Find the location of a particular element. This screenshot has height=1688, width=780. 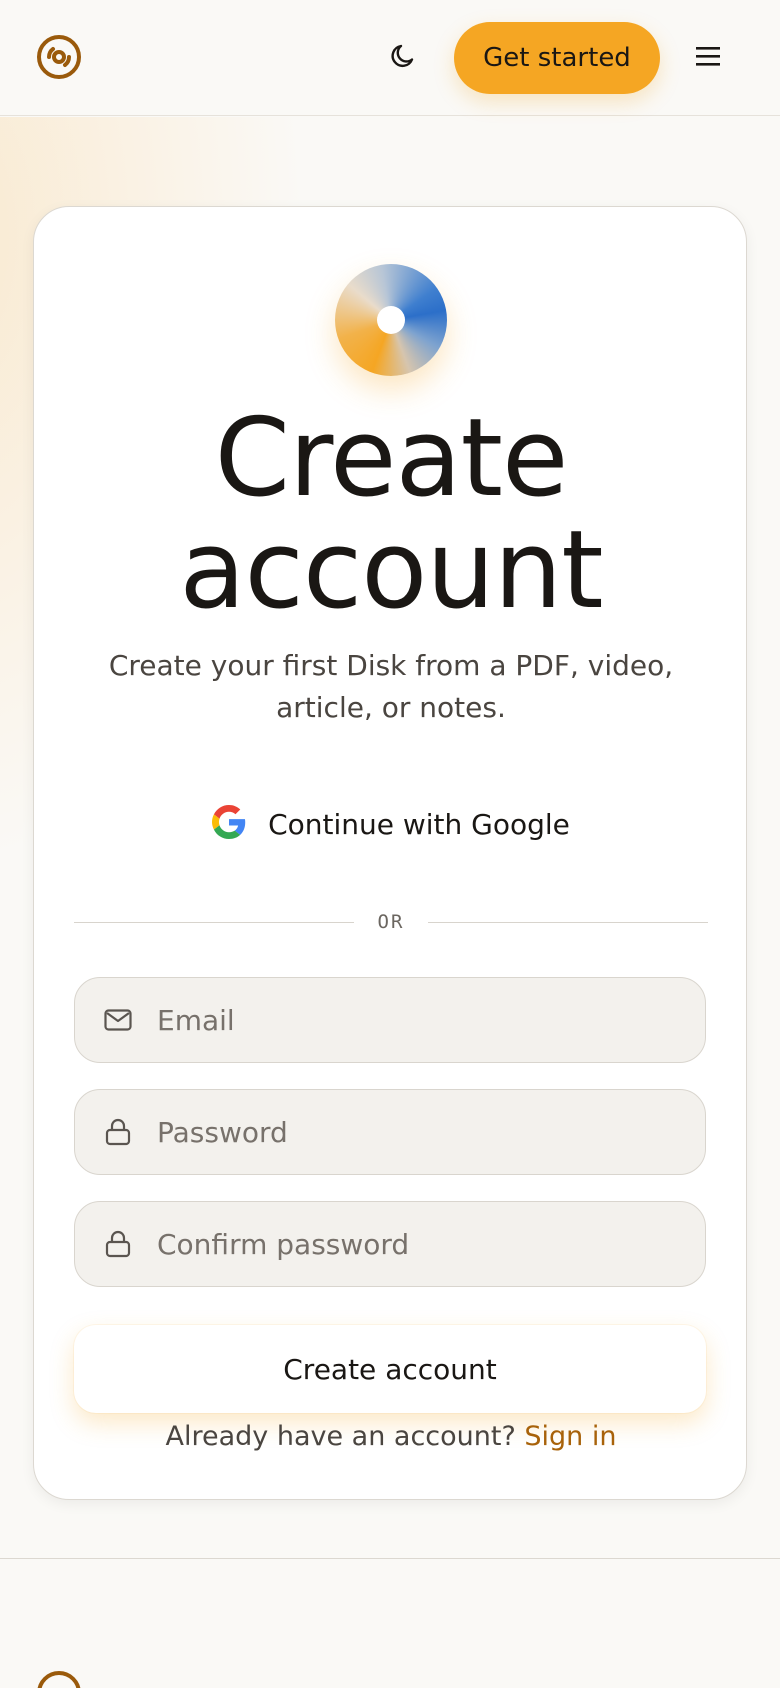

password-field is located at coordinates (390, 1132).